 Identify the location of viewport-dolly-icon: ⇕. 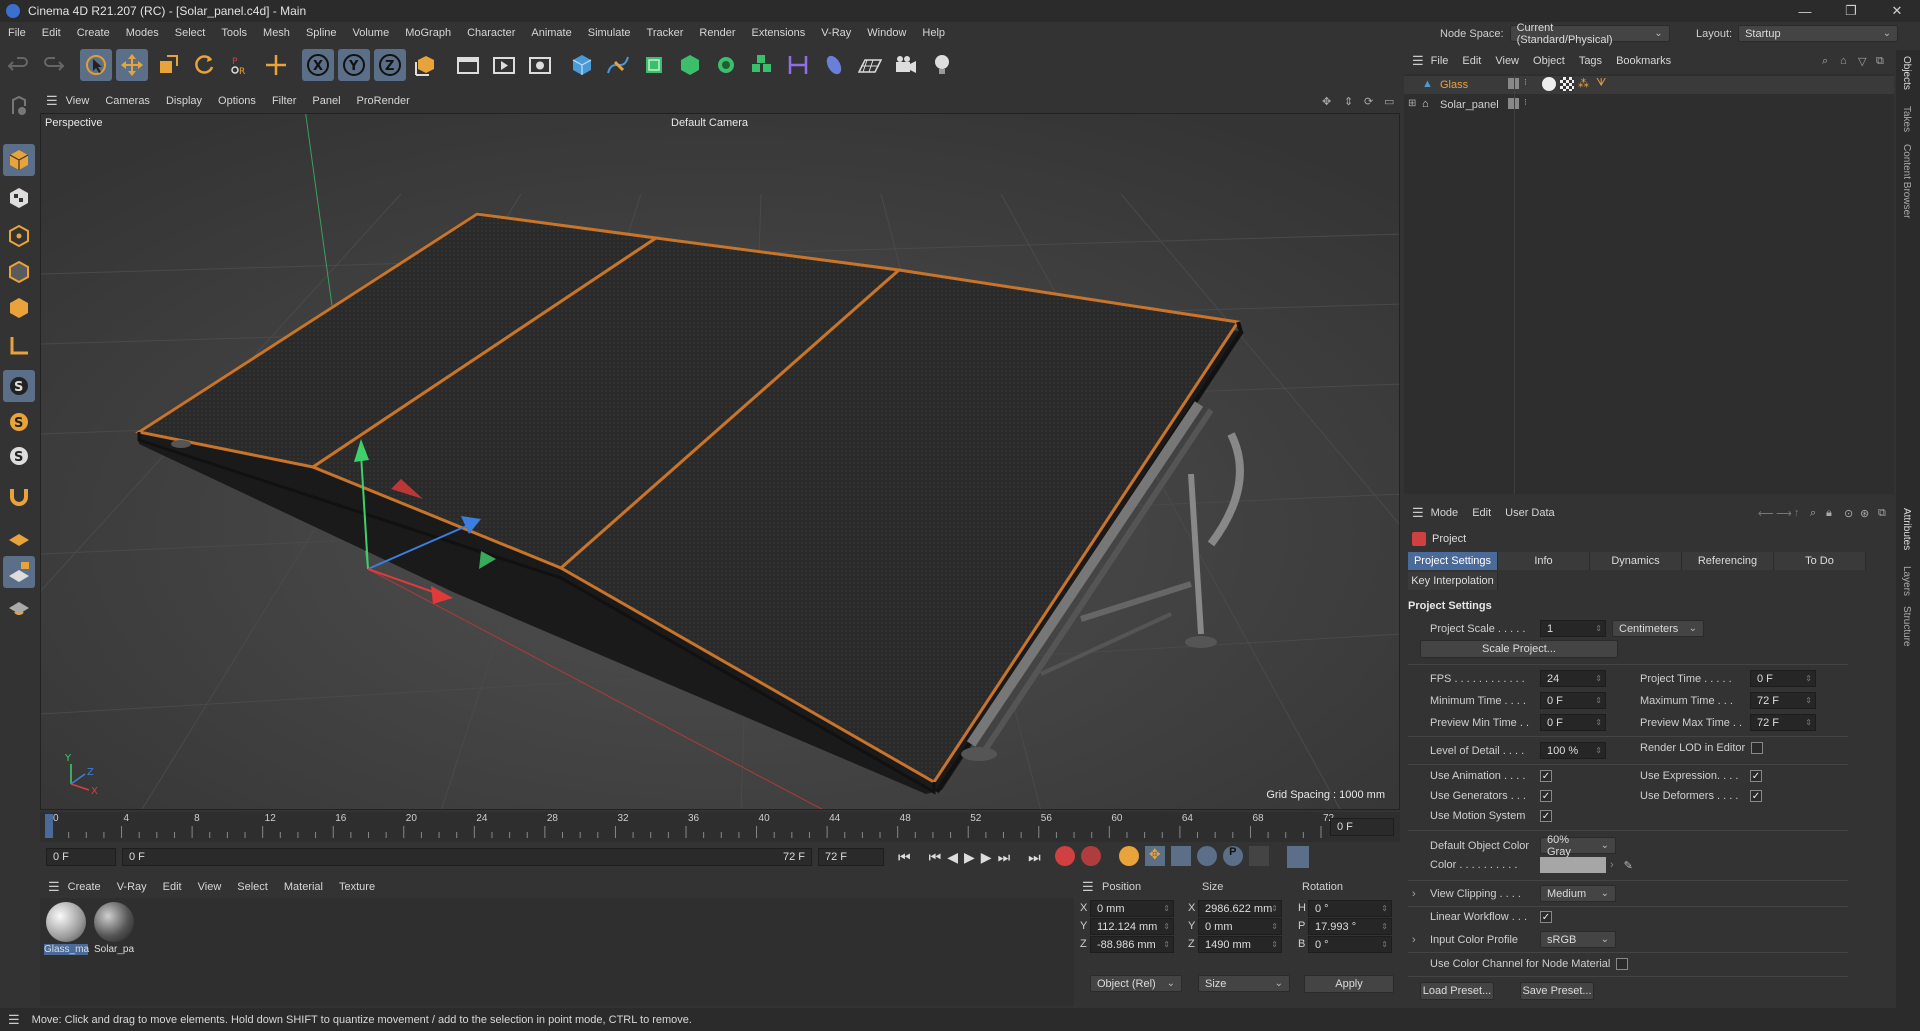
(1348, 101).